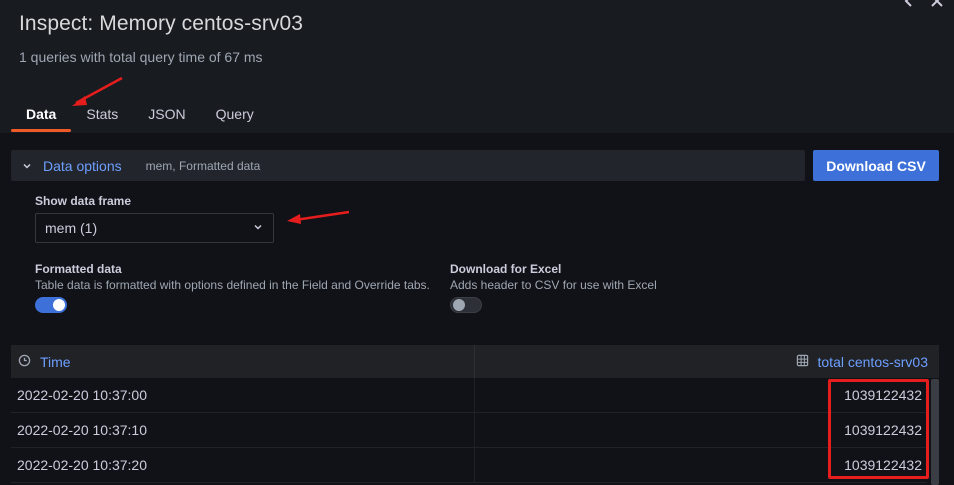 Image resolution: width=954 pixels, height=485 pixels. What do you see at coordinates (102, 115) in the screenshot?
I see `tab-stats: Stats` at bounding box center [102, 115].